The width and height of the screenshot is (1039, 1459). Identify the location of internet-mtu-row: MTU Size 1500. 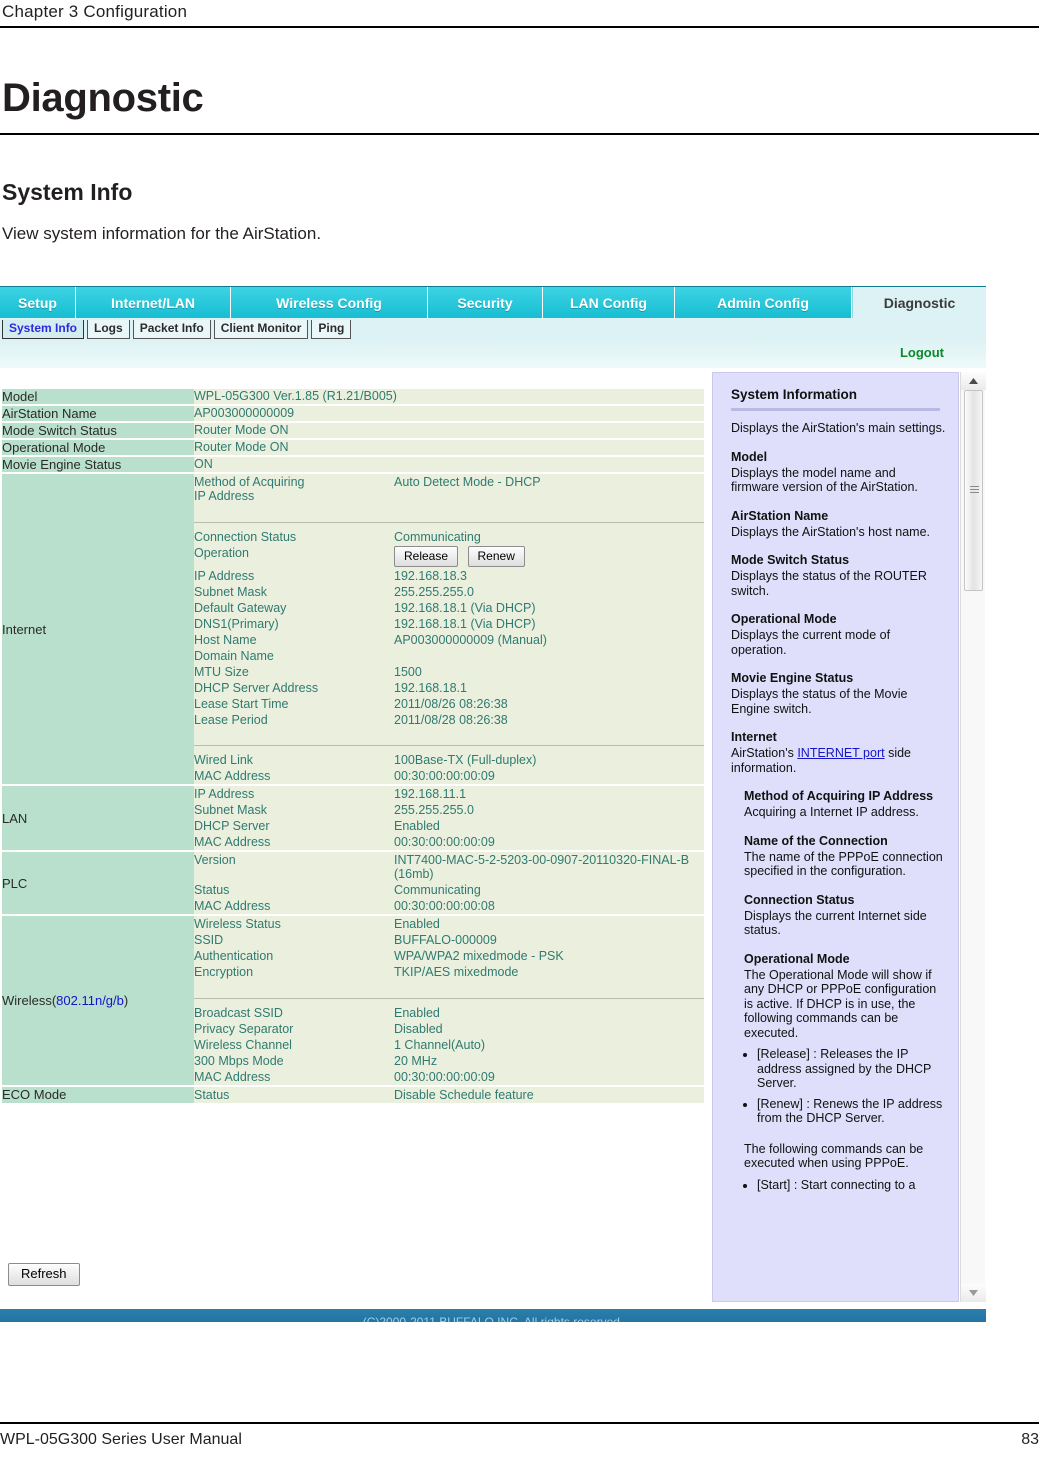
(449, 672).